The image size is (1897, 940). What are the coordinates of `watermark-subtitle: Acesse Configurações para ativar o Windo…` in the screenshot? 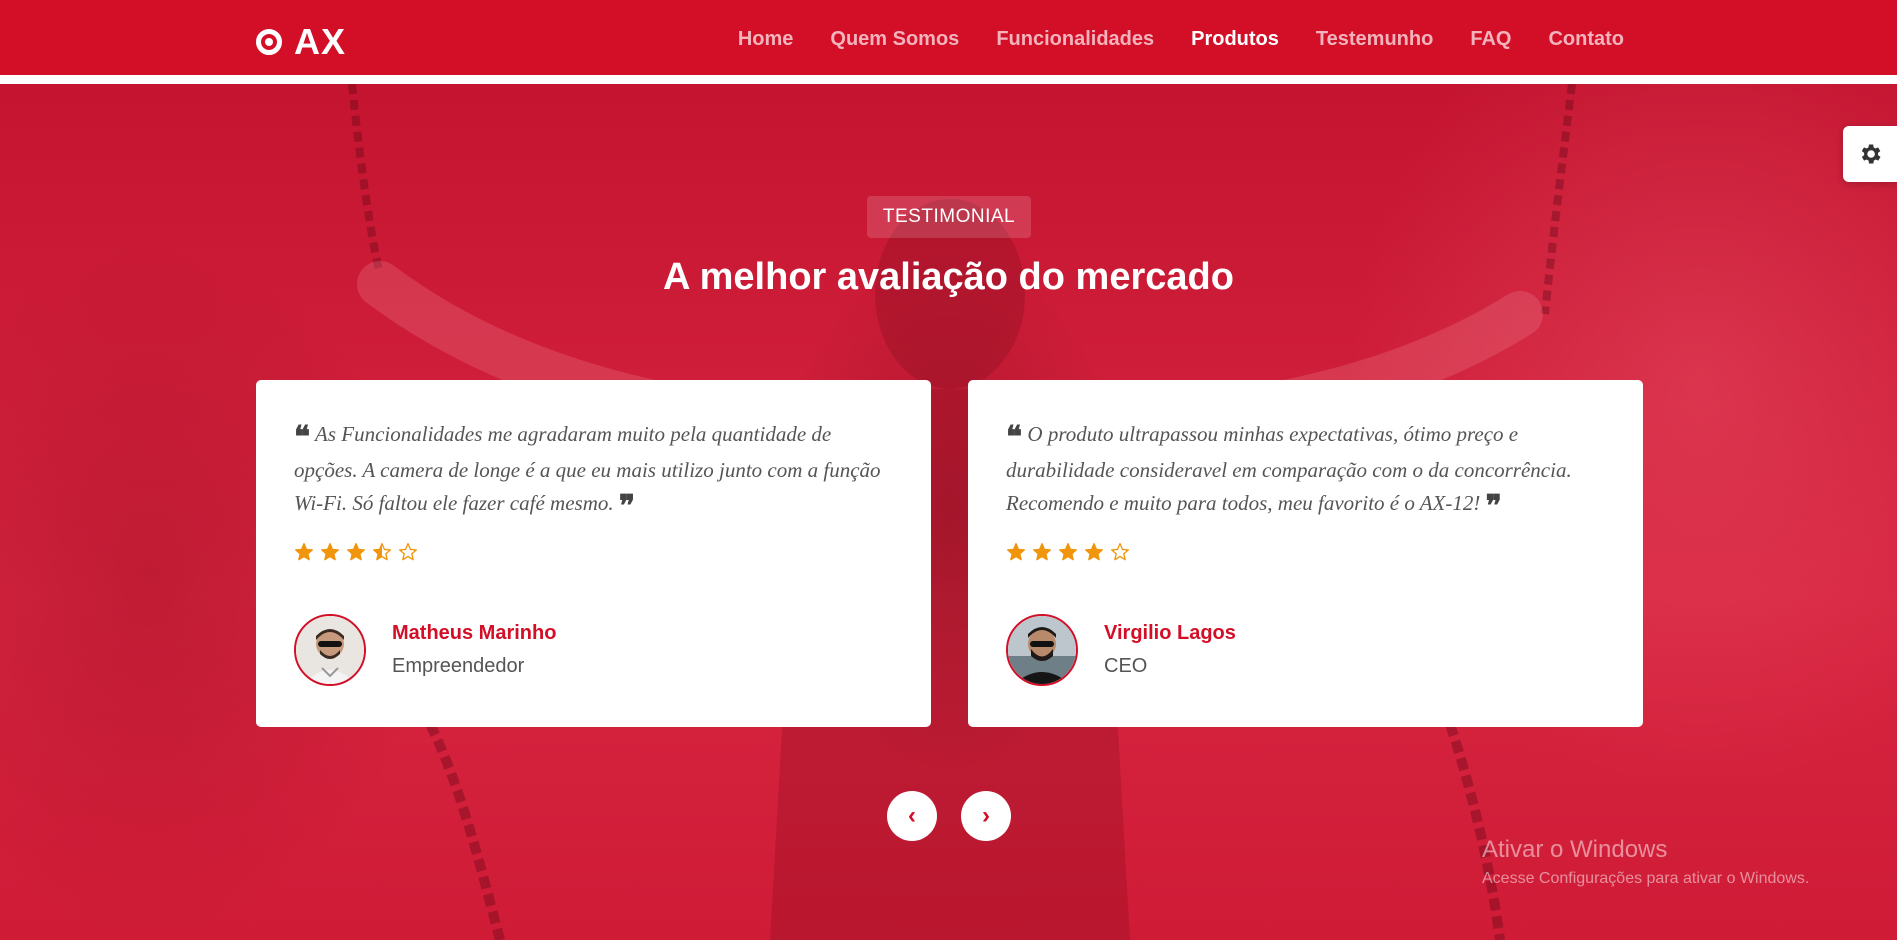 It's located at (1646, 878).